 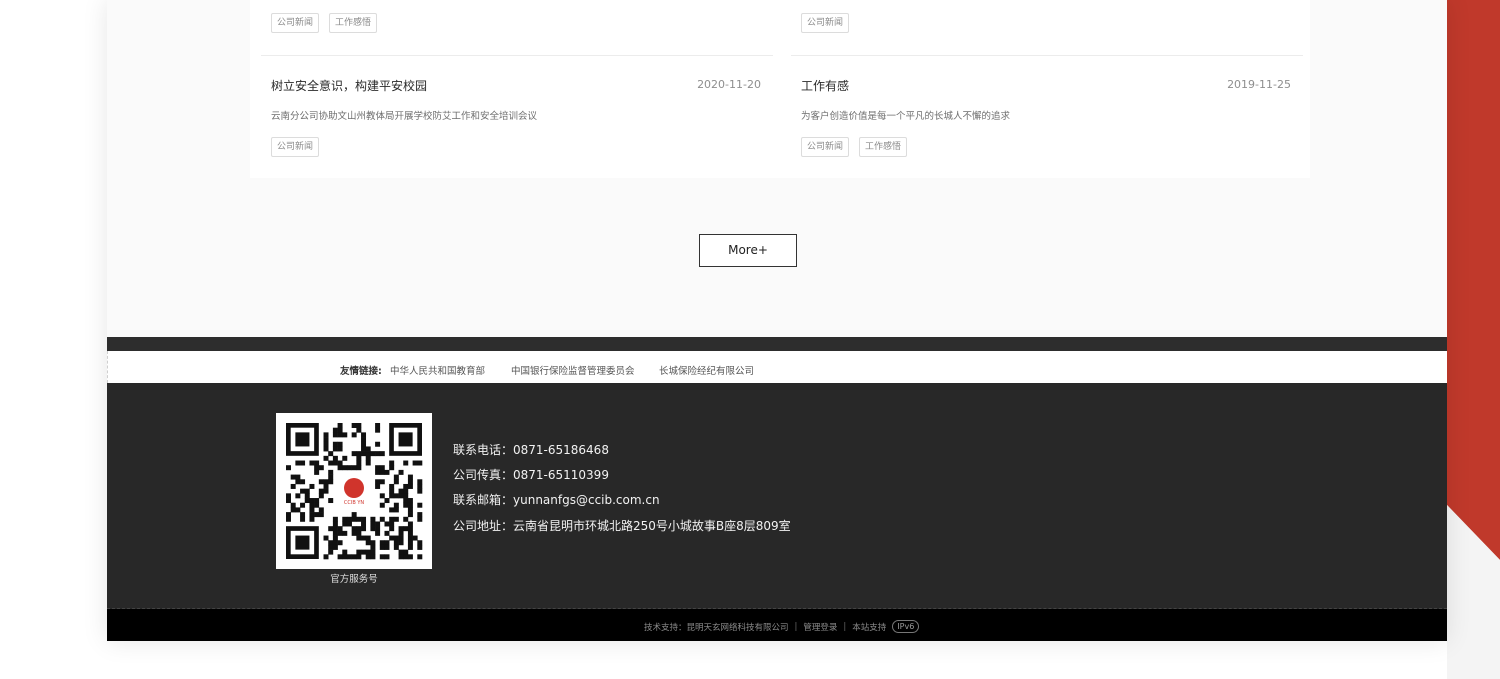 What do you see at coordinates (349, 85) in the screenshot?
I see `news-title: 树立安全意识，构建平安校园` at bounding box center [349, 85].